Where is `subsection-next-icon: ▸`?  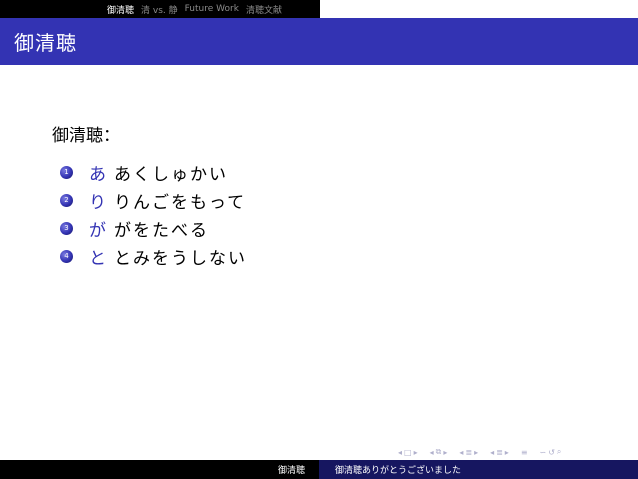
subsection-next-icon: ▸ is located at coordinates (445, 452).